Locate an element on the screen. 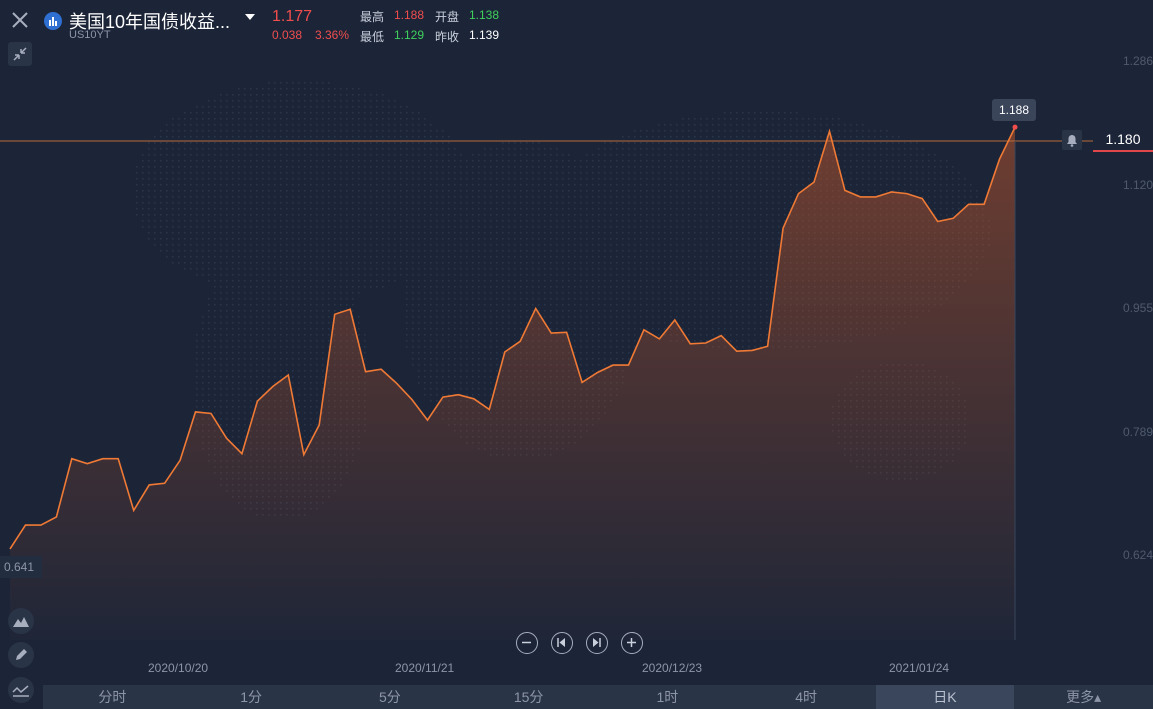  minus-icon is located at coordinates (526, 642).